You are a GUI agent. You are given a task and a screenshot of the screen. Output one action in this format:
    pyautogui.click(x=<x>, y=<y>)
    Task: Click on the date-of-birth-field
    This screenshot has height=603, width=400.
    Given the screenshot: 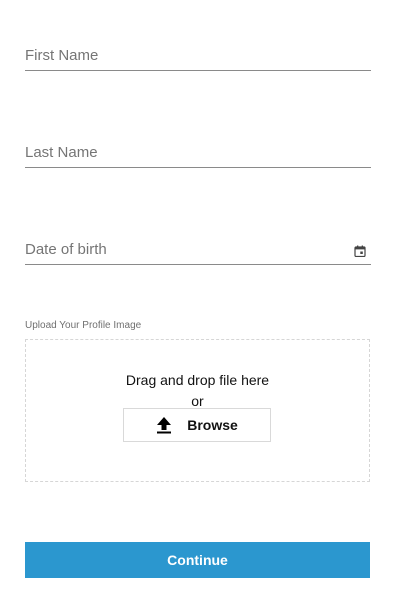 What is the action you would take?
    pyautogui.click(x=198, y=249)
    